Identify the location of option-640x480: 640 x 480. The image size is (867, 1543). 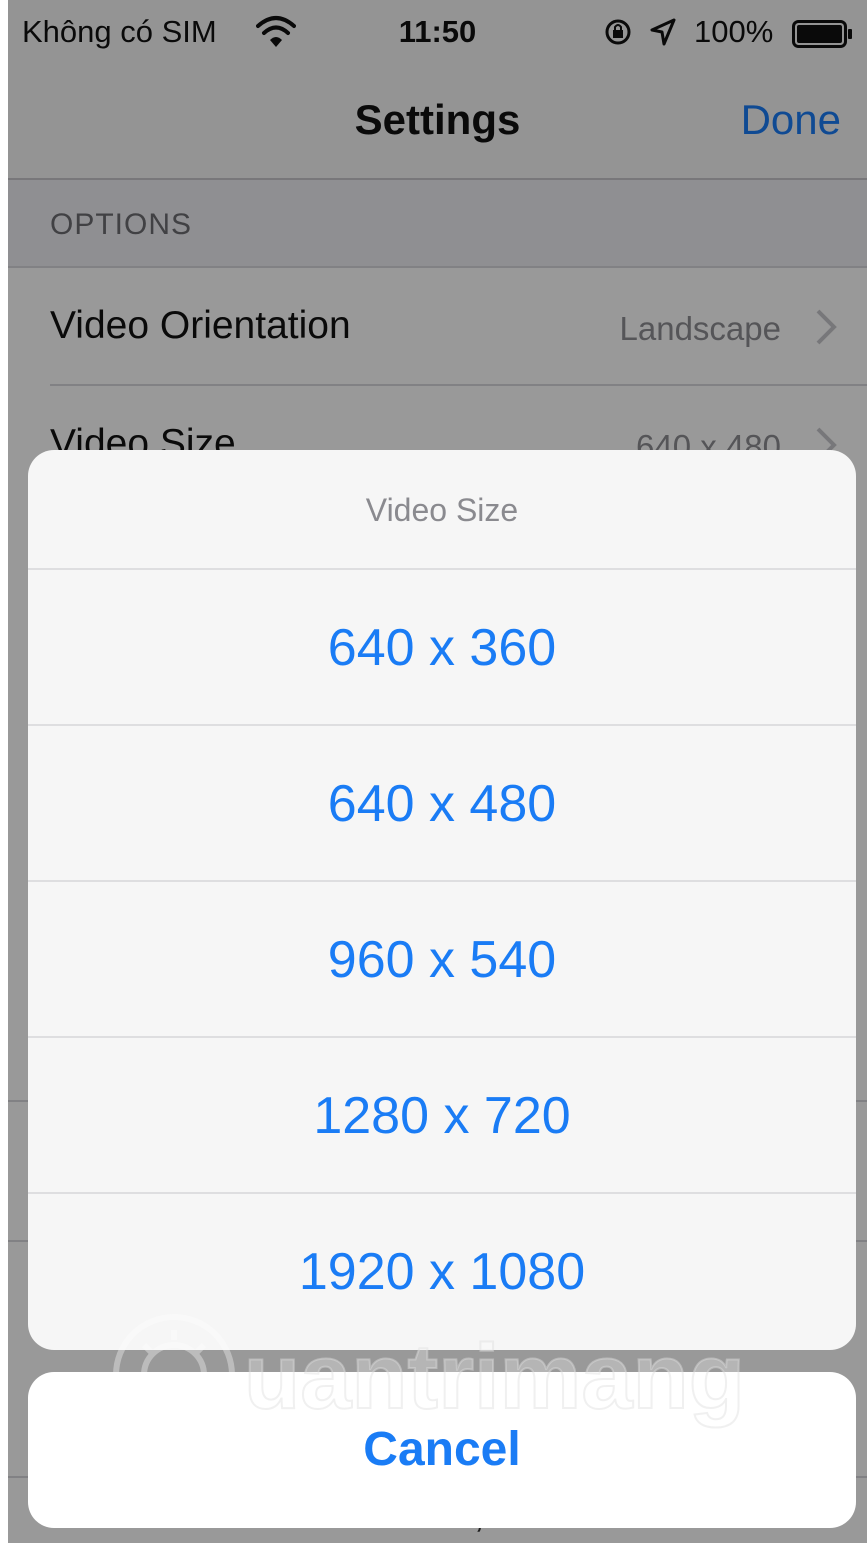
(442, 804).